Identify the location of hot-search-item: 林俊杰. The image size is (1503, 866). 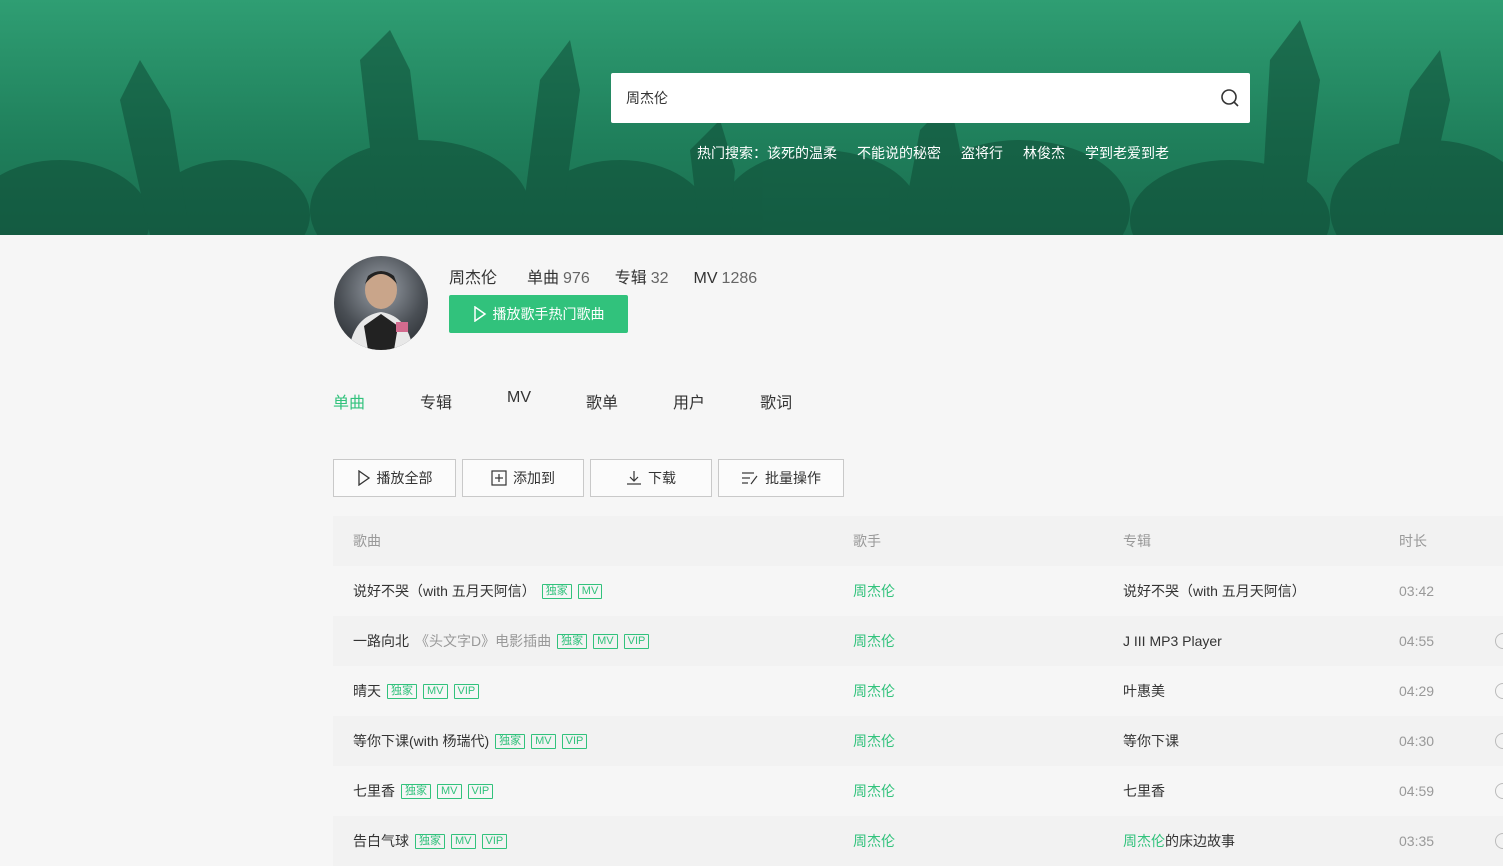
(1044, 153).